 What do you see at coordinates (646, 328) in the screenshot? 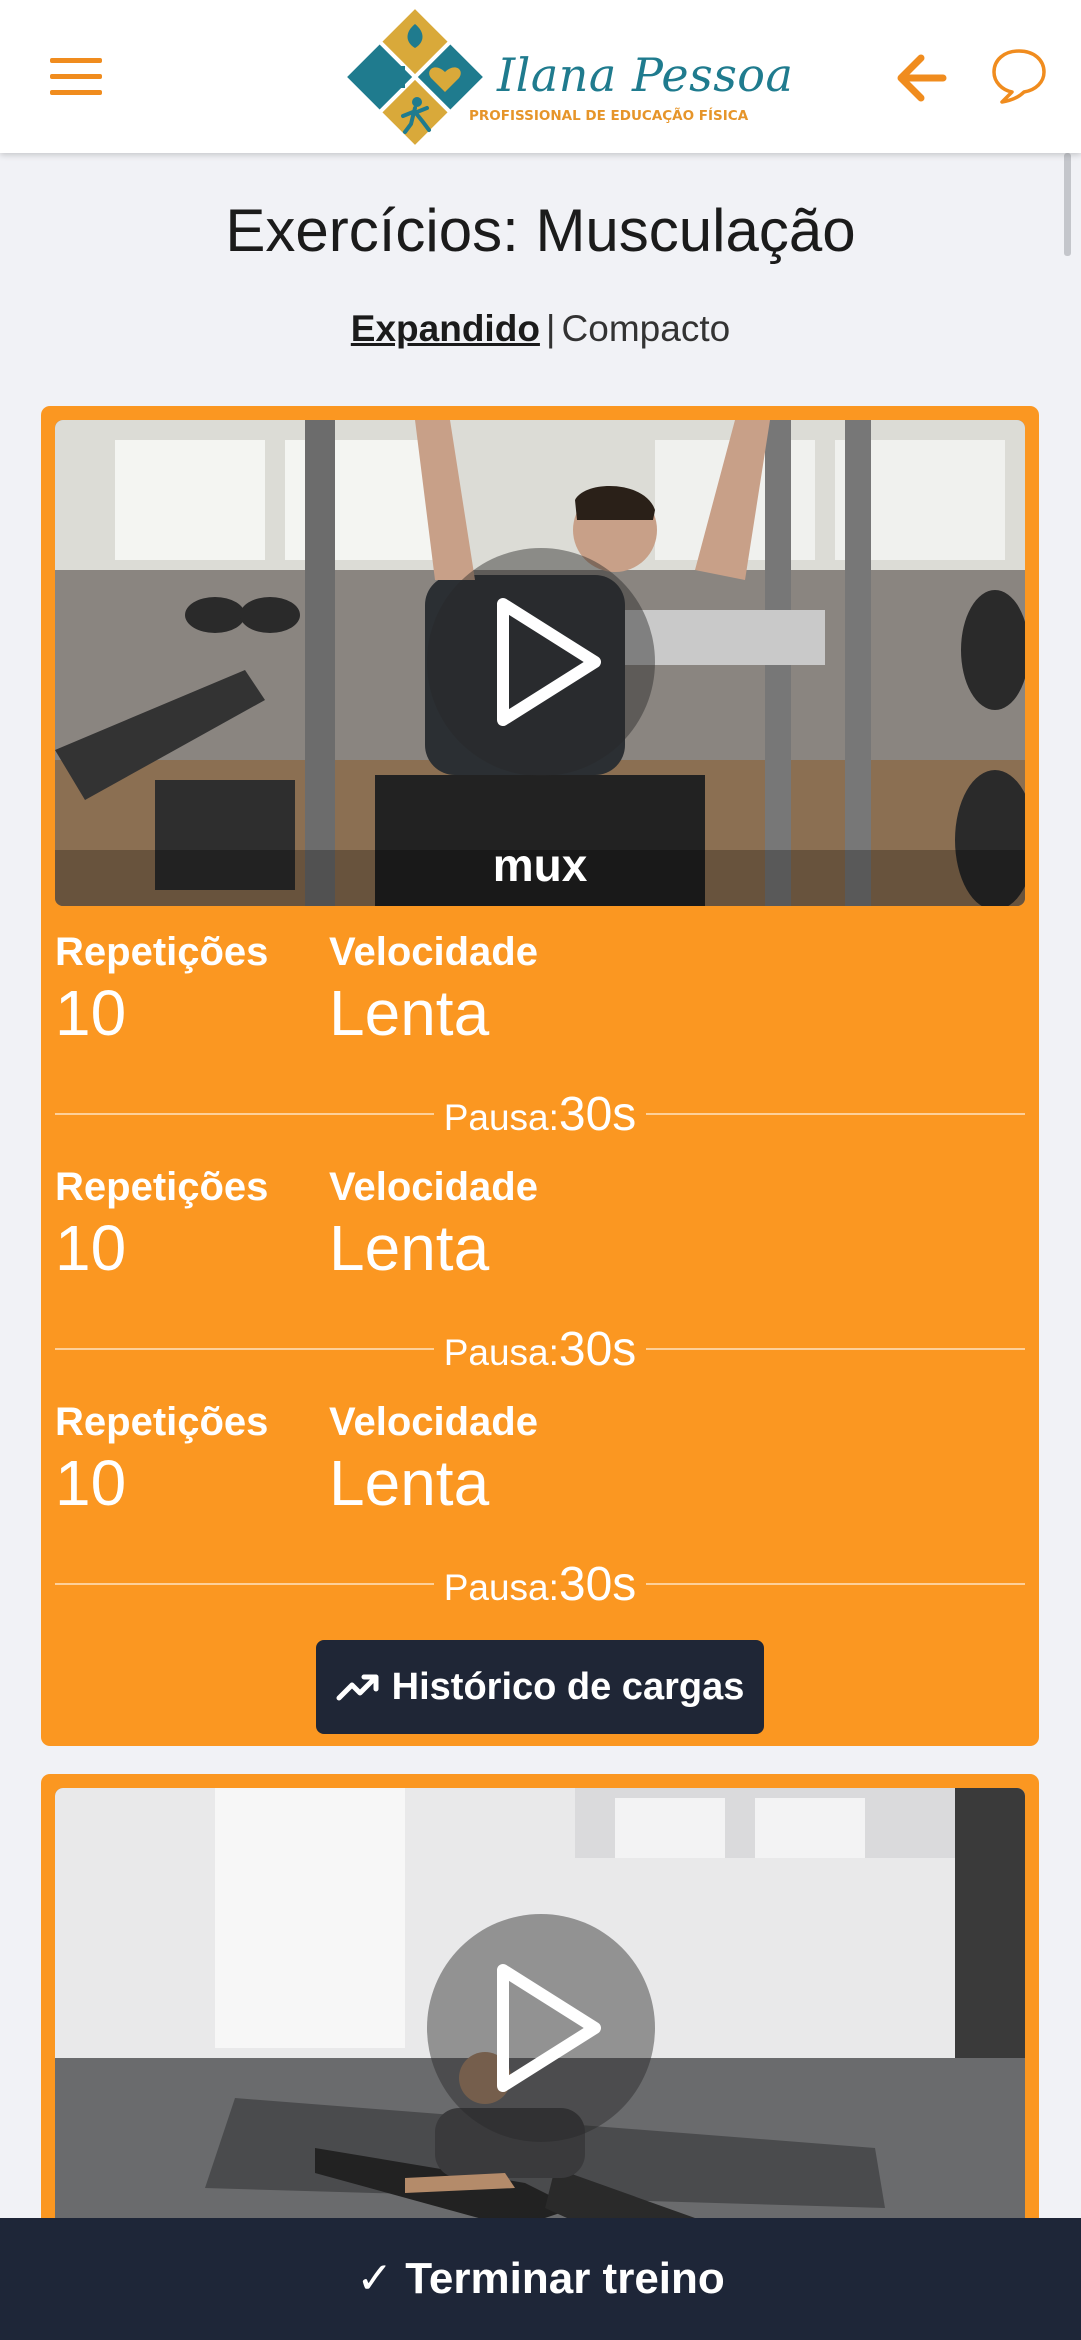
I see `view-compact-link: Compacto` at bounding box center [646, 328].